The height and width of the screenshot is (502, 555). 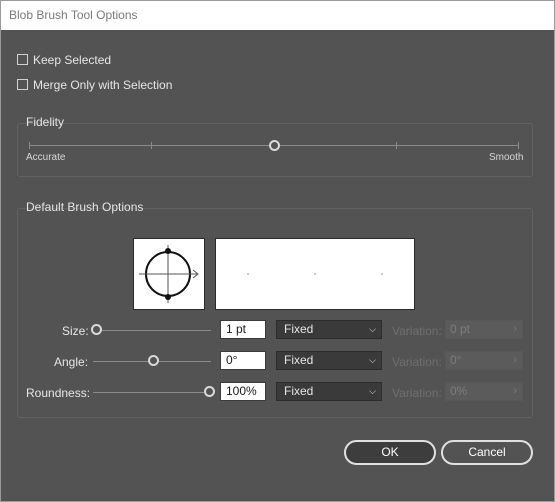 What do you see at coordinates (329, 391) in the screenshot?
I see `roundness-mode-dropdown: Fixed ⌵` at bounding box center [329, 391].